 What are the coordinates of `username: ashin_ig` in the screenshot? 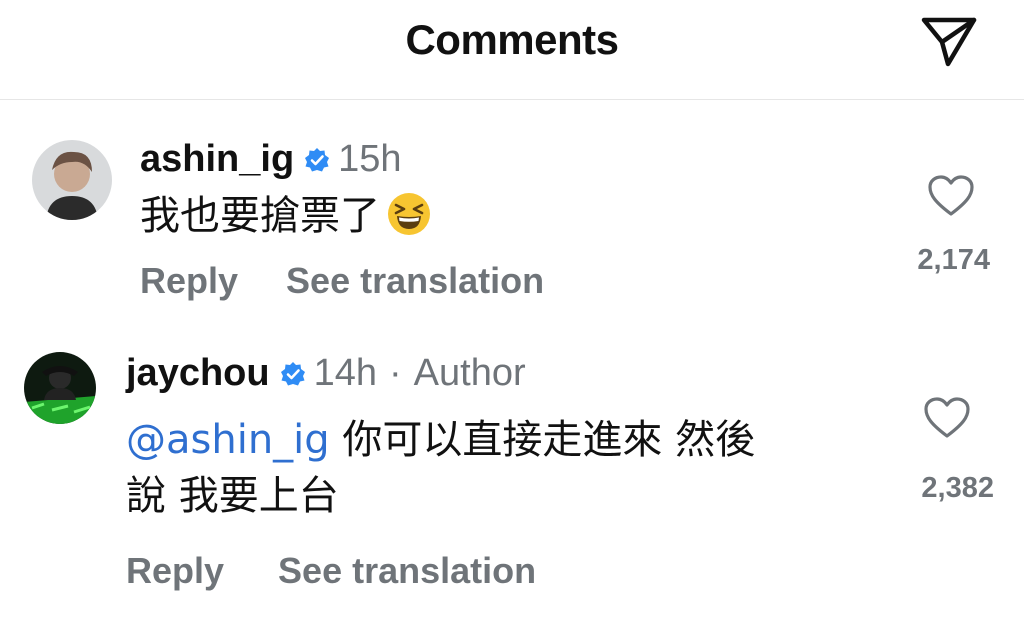 It's located at (217, 159).